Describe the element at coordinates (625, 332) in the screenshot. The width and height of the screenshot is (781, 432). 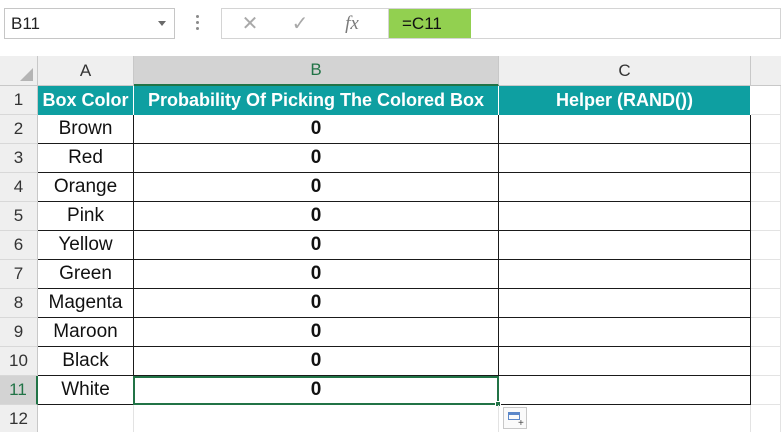
I see `cell-c9` at that location.